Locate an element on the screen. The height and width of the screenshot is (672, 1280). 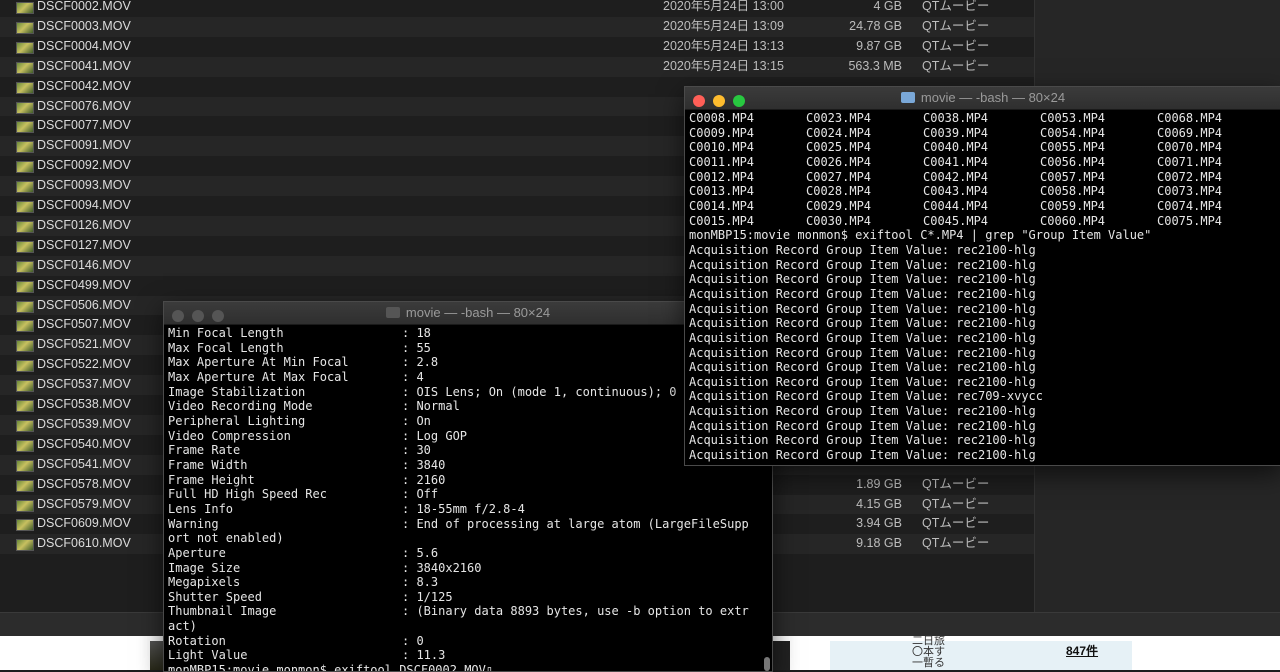
tag-value: : OIS Lens; On (mode 1, continuous); 0 is located at coordinates (539, 391).